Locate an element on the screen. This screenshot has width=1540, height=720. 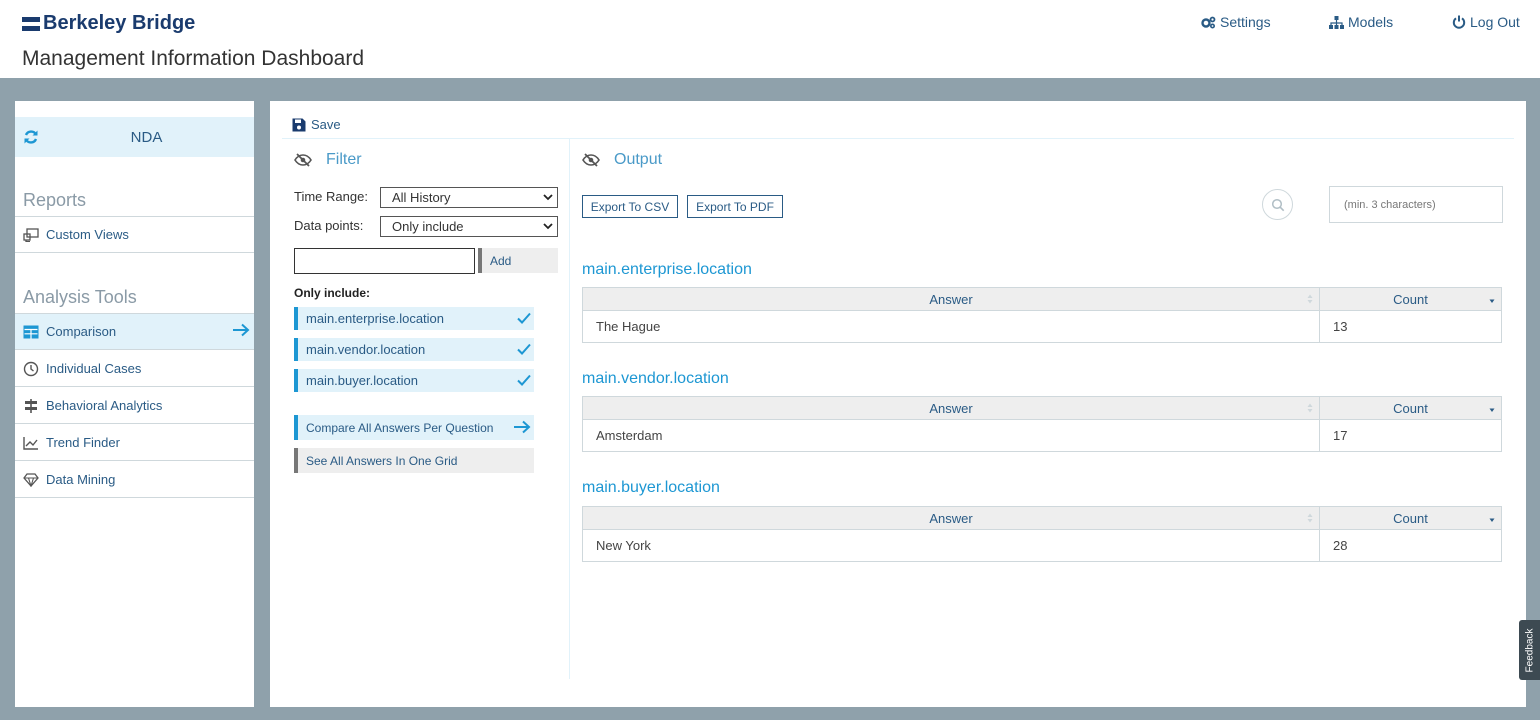
signpost-icon is located at coordinates (31, 406).